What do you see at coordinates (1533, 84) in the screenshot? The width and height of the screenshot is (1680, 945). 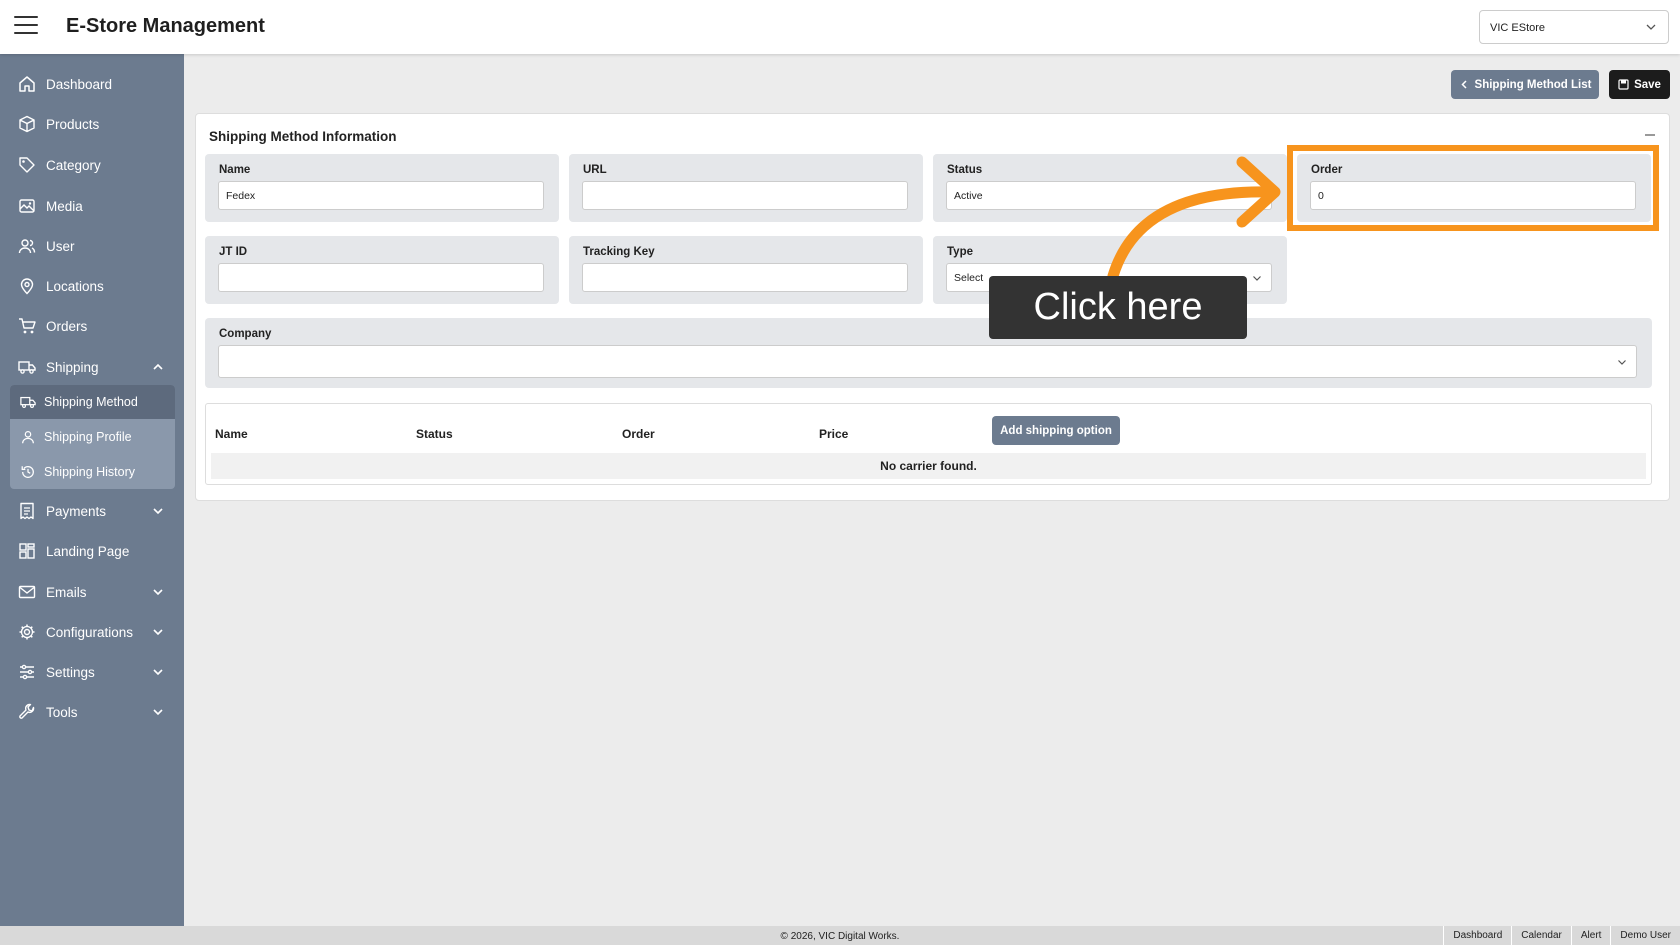 I see `shipping-method-list-label: Shipping Method List` at bounding box center [1533, 84].